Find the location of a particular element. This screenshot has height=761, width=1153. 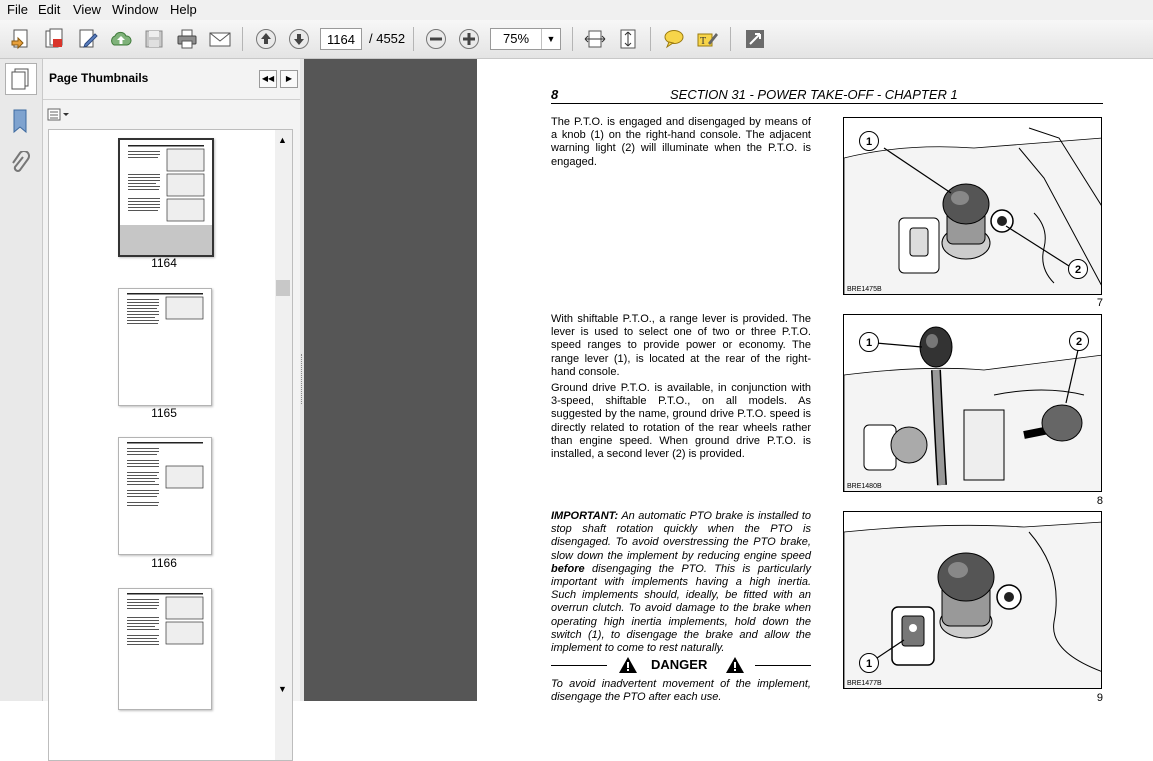

chevron-down-icon: ▼ is located at coordinates (550, 39).